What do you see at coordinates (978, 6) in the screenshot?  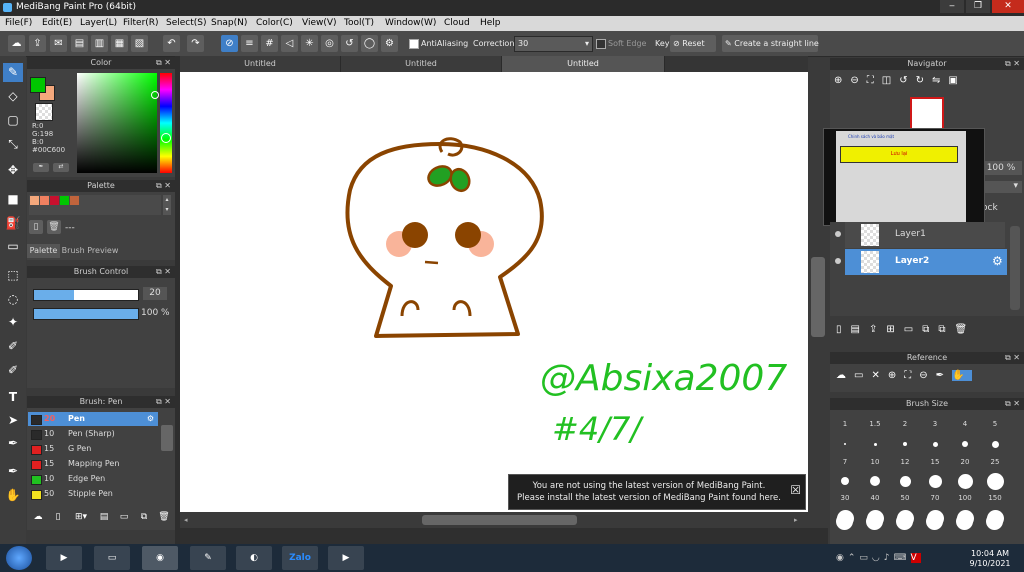 I see `maximize-button: ❐` at bounding box center [978, 6].